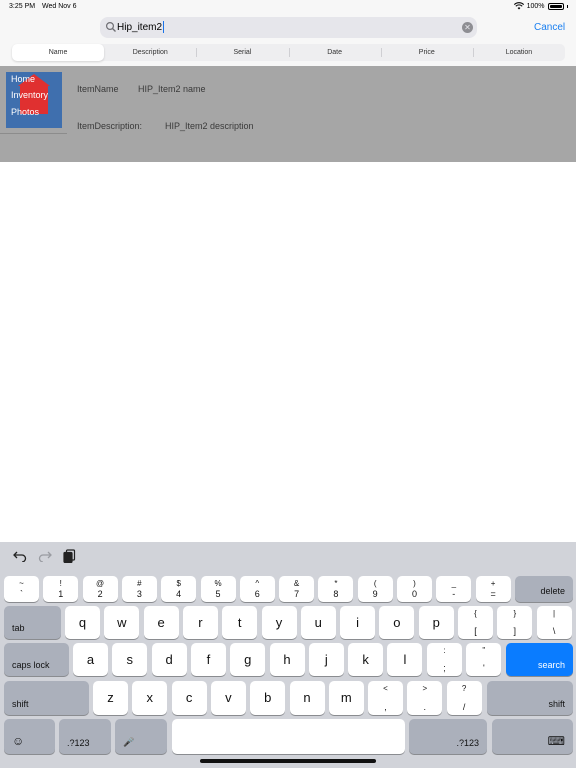 This screenshot has height=768, width=576. What do you see at coordinates (515, 622) in the screenshot?
I see `key-bracket-1: }]` at bounding box center [515, 622].